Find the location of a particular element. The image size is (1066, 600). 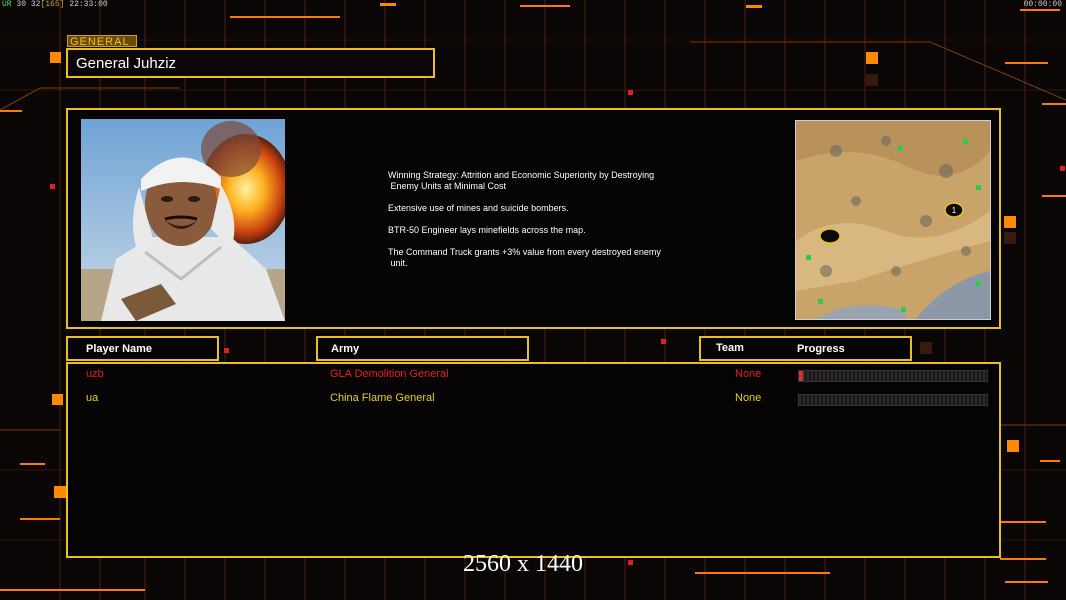

general-tag: GENERAL is located at coordinates (102, 41).